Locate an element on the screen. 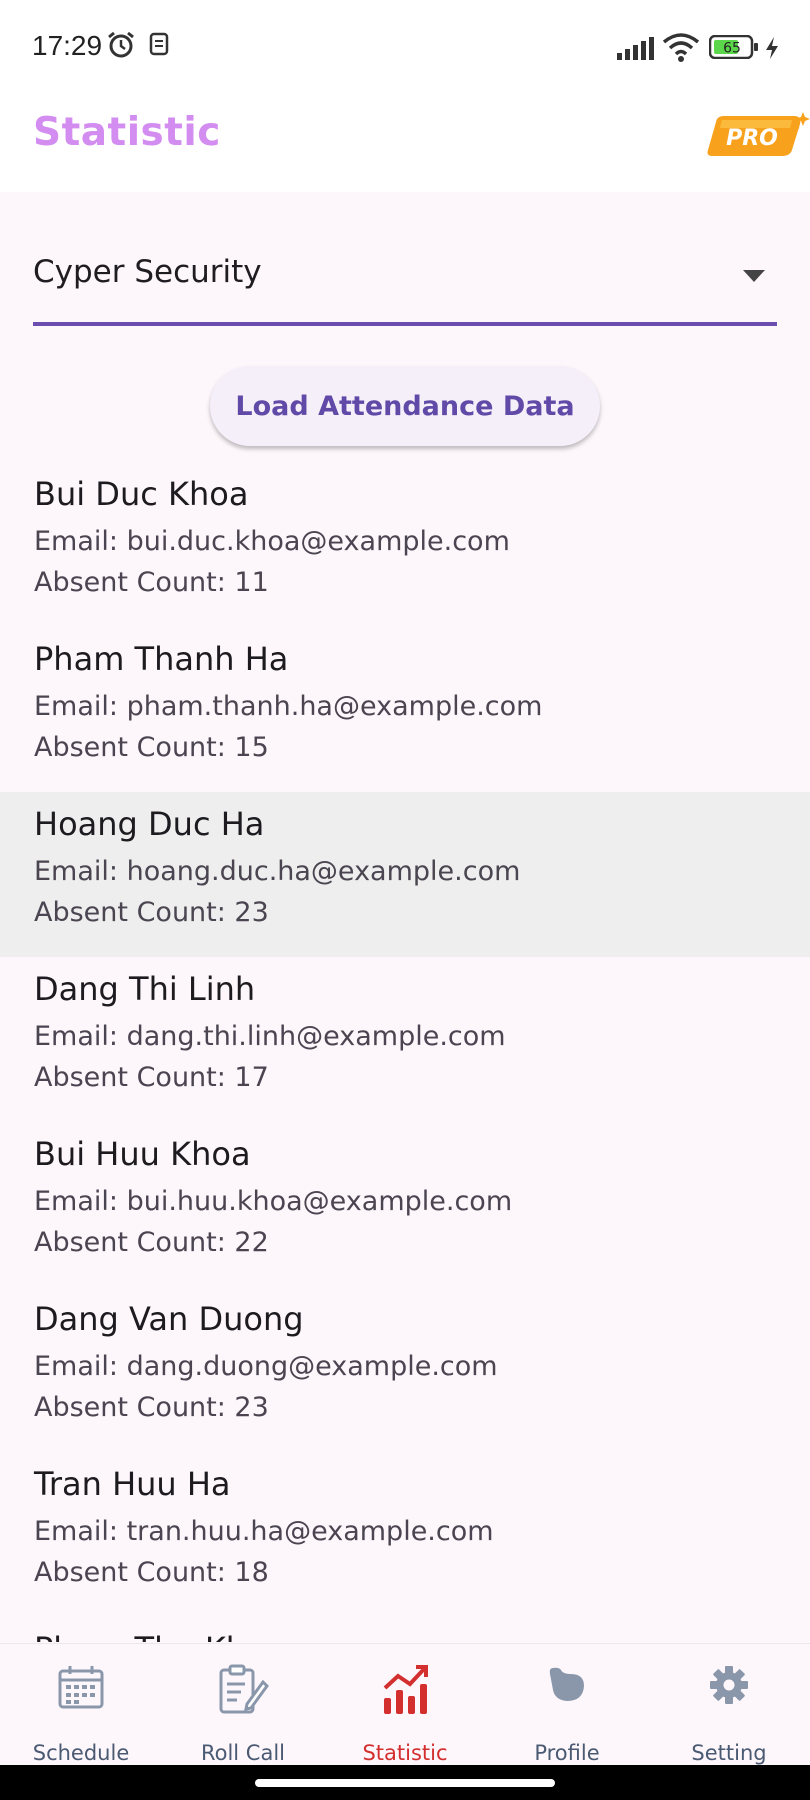 Image resolution: width=810 pixels, height=1800 pixels. student-name: Dang Van Duong is located at coordinates (169, 1319).